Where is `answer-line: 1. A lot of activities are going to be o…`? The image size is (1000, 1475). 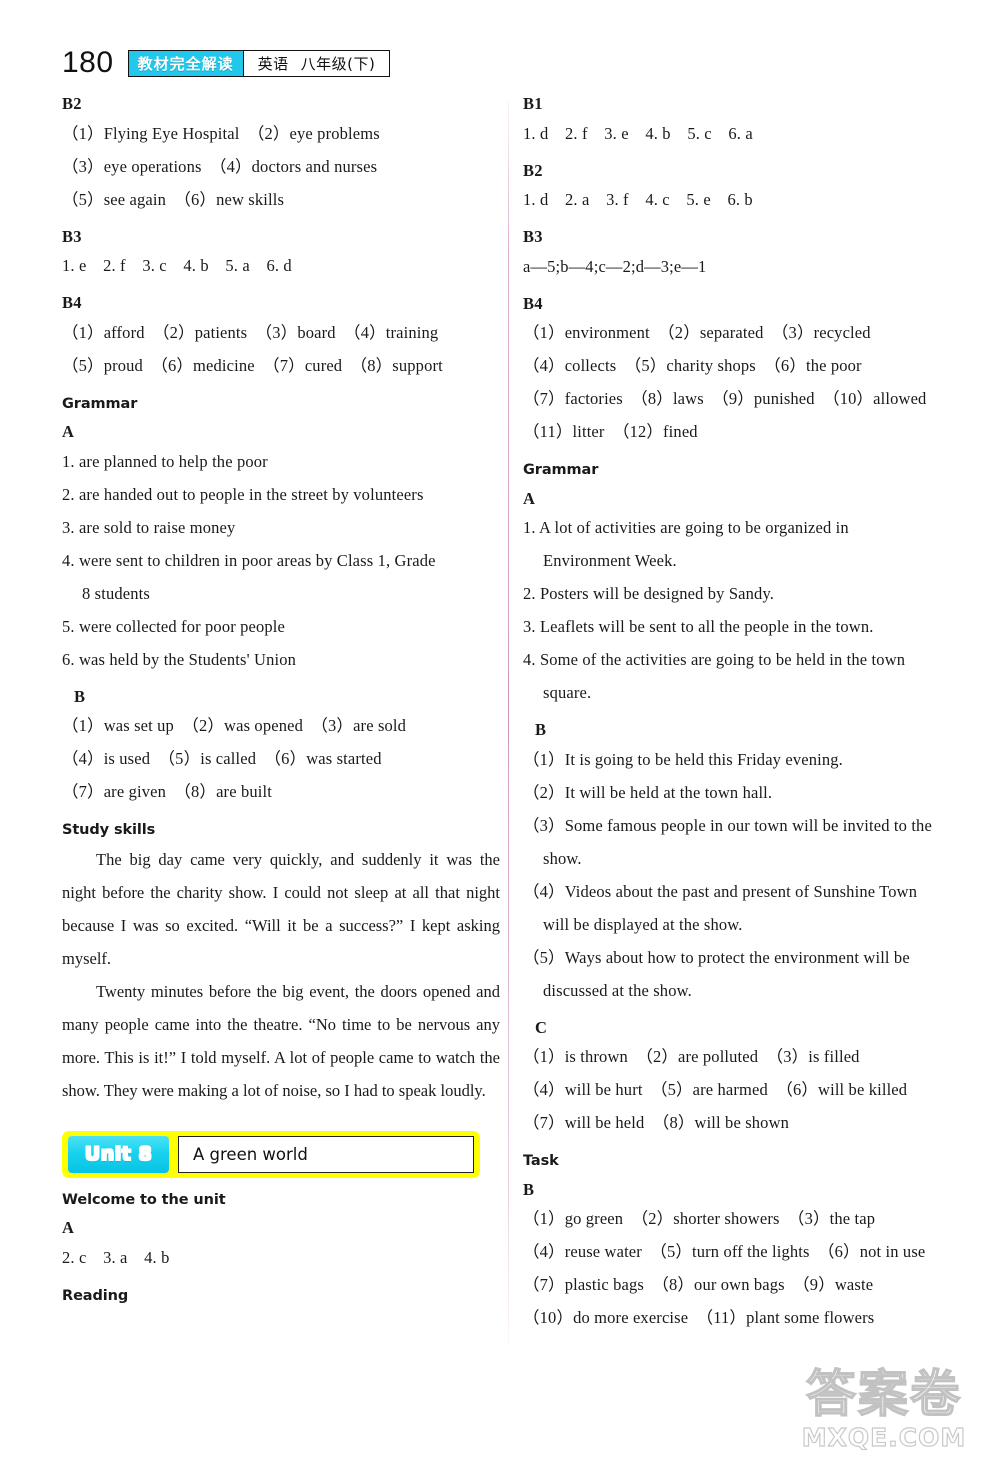
answer-line: 1. A lot of activities are going to be o… is located at coordinates (686, 527).